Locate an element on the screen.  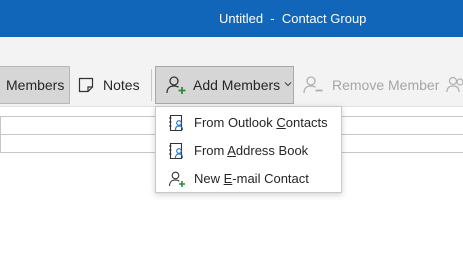
title-bar: Untitled - Contact Group is located at coordinates (231, 18).